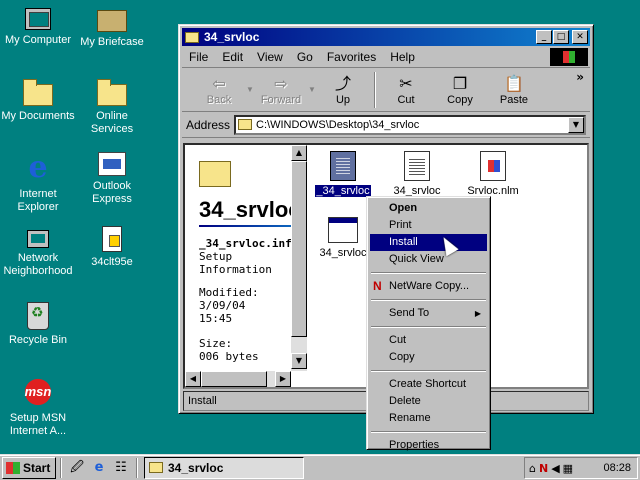 This screenshot has width=640, height=480. What do you see at coordinates (343, 174) in the screenshot?
I see `file-item-setup-info: _34_srvloc` at bounding box center [343, 174].